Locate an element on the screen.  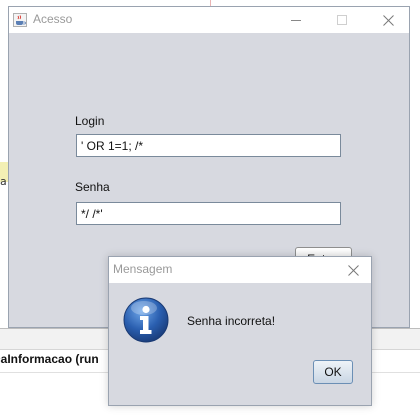
login-label: Login is located at coordinates (90, 121).